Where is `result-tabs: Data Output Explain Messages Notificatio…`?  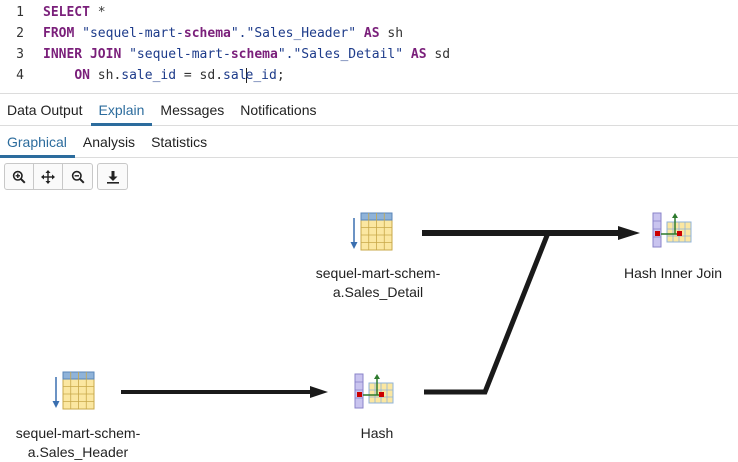
result-tabs: Data Output Explain Messages Notificatio… is located at coordinates (369, 110).